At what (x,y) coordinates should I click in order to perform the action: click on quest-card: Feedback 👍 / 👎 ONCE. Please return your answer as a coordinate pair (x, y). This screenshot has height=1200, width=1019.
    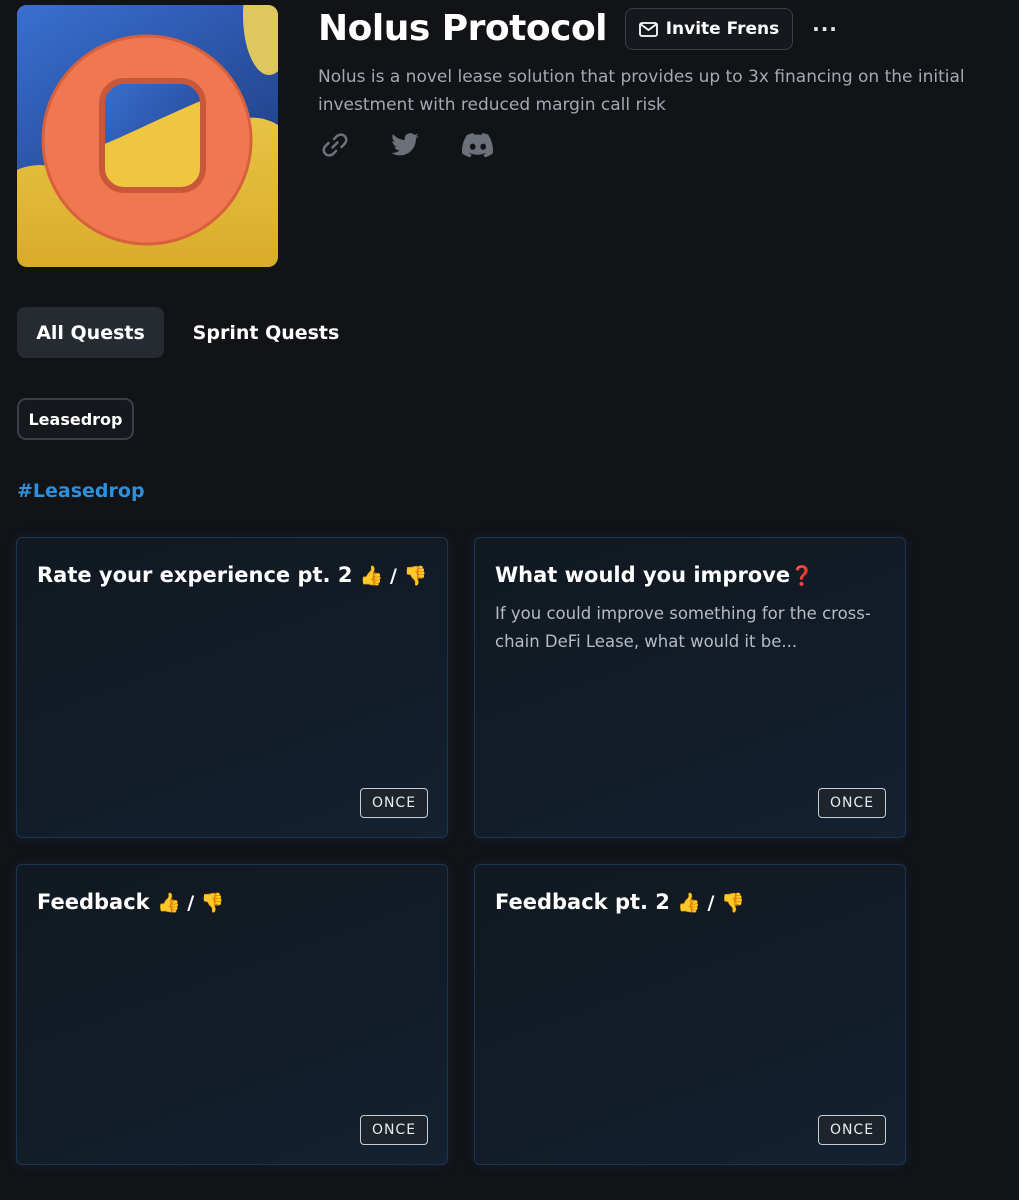
    Looking at the image, I should click on (232, 1014).